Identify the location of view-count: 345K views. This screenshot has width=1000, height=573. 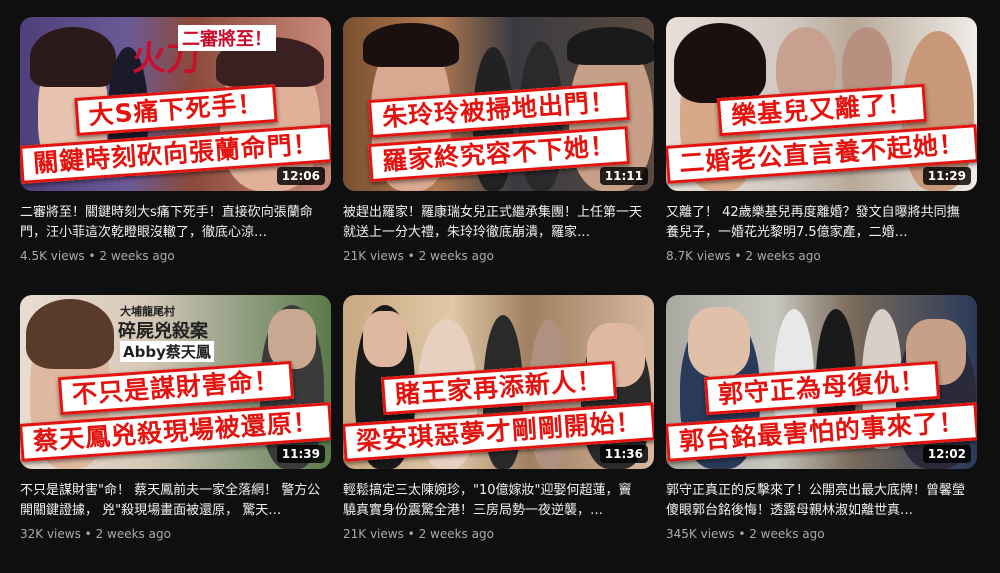
(700, 534).